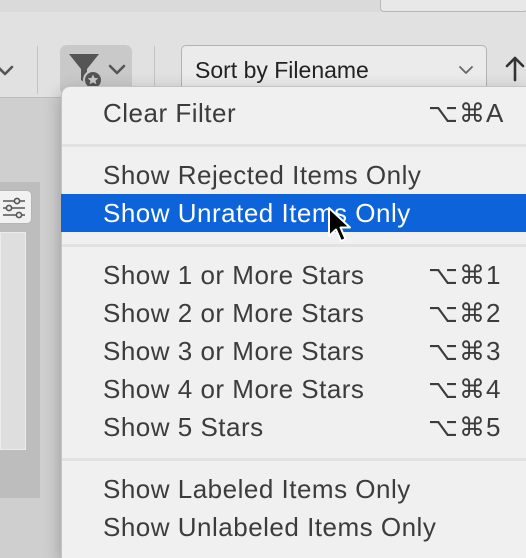 This screenshot has width=526, height=558. I want to click on menu-item-show-3-stars: Show 3 or More Stars ⌥⌘3, so click(294, 351).